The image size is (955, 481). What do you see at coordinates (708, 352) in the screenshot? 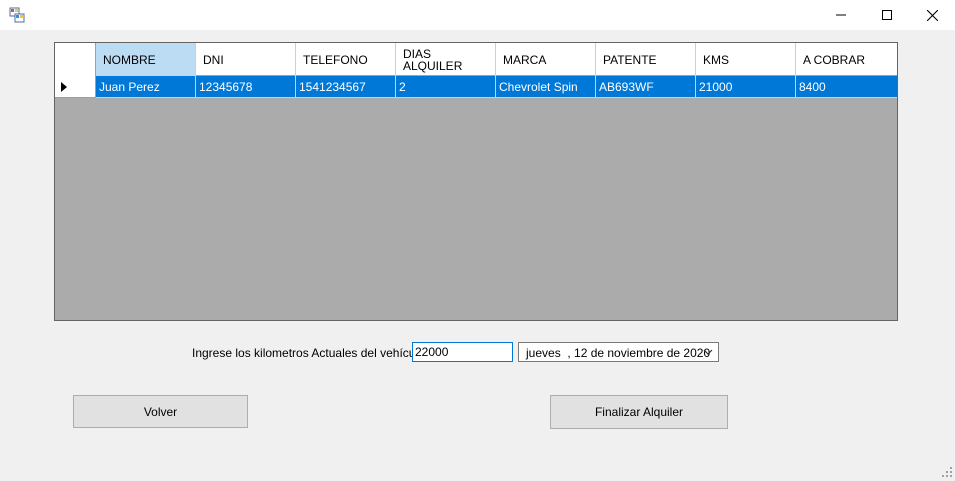
I see `chevron-down-icon` at bounding box center [708, 352].